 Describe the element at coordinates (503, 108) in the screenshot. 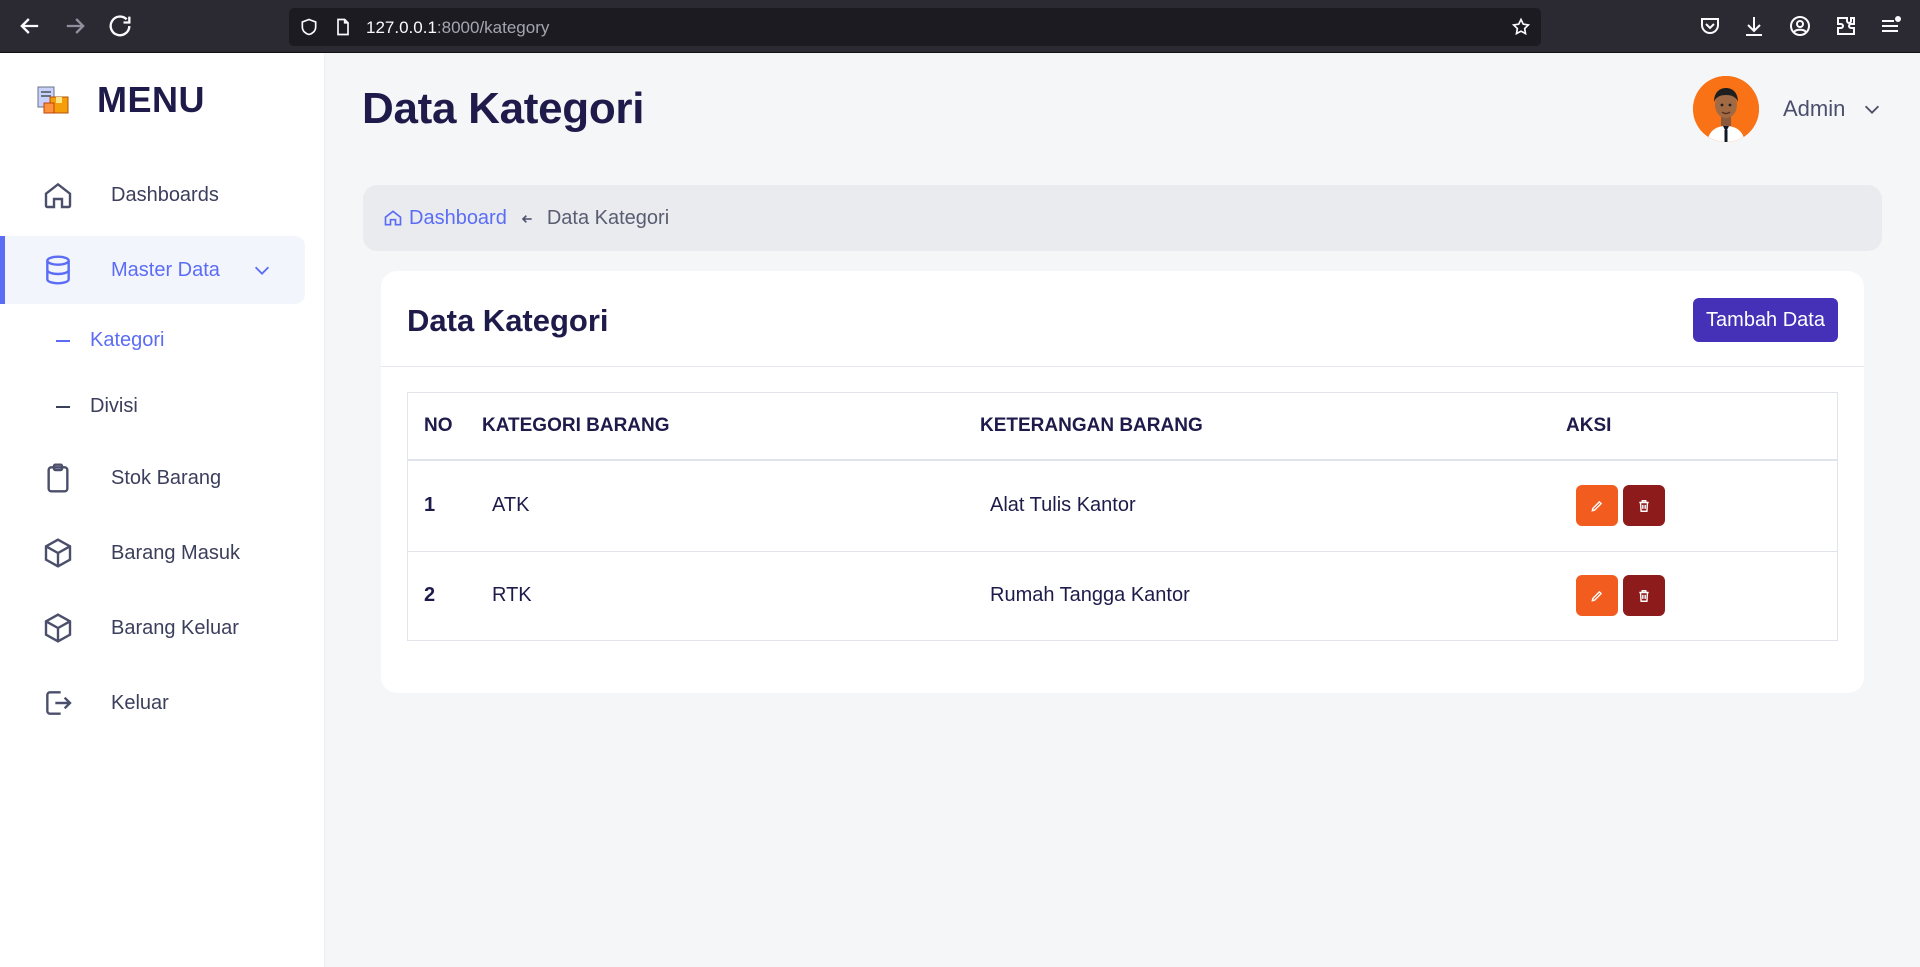

I see `page-title: Data Kategori` at that location.